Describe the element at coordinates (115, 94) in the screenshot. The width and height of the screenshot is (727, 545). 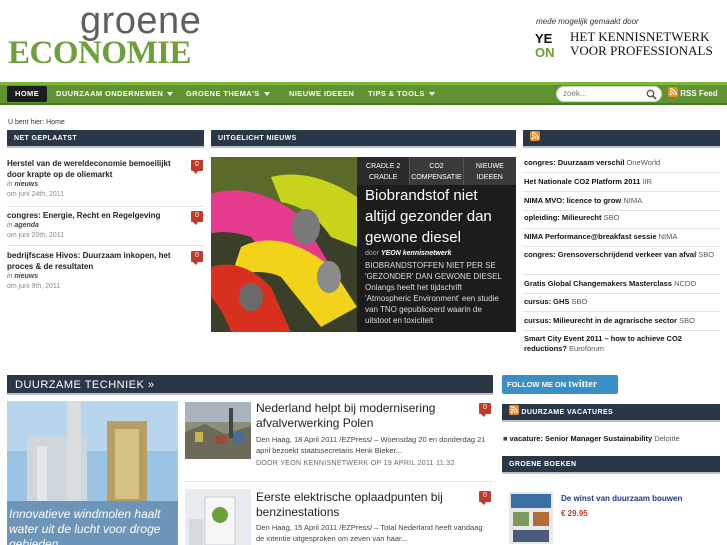
I see `nav-duurzaam-ondernemen: DUURZAAM ONDERNEMEN` at that location.